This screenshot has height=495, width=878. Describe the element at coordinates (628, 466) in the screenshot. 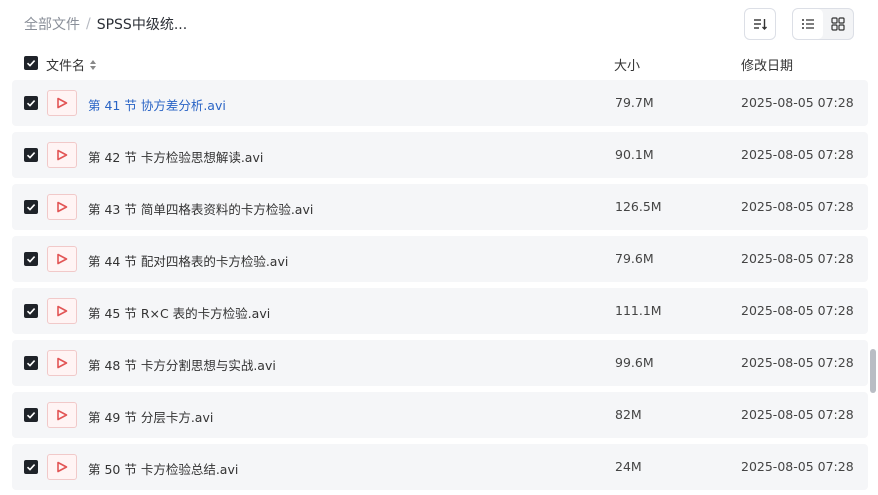

I see `file-size: 24M` at that location.